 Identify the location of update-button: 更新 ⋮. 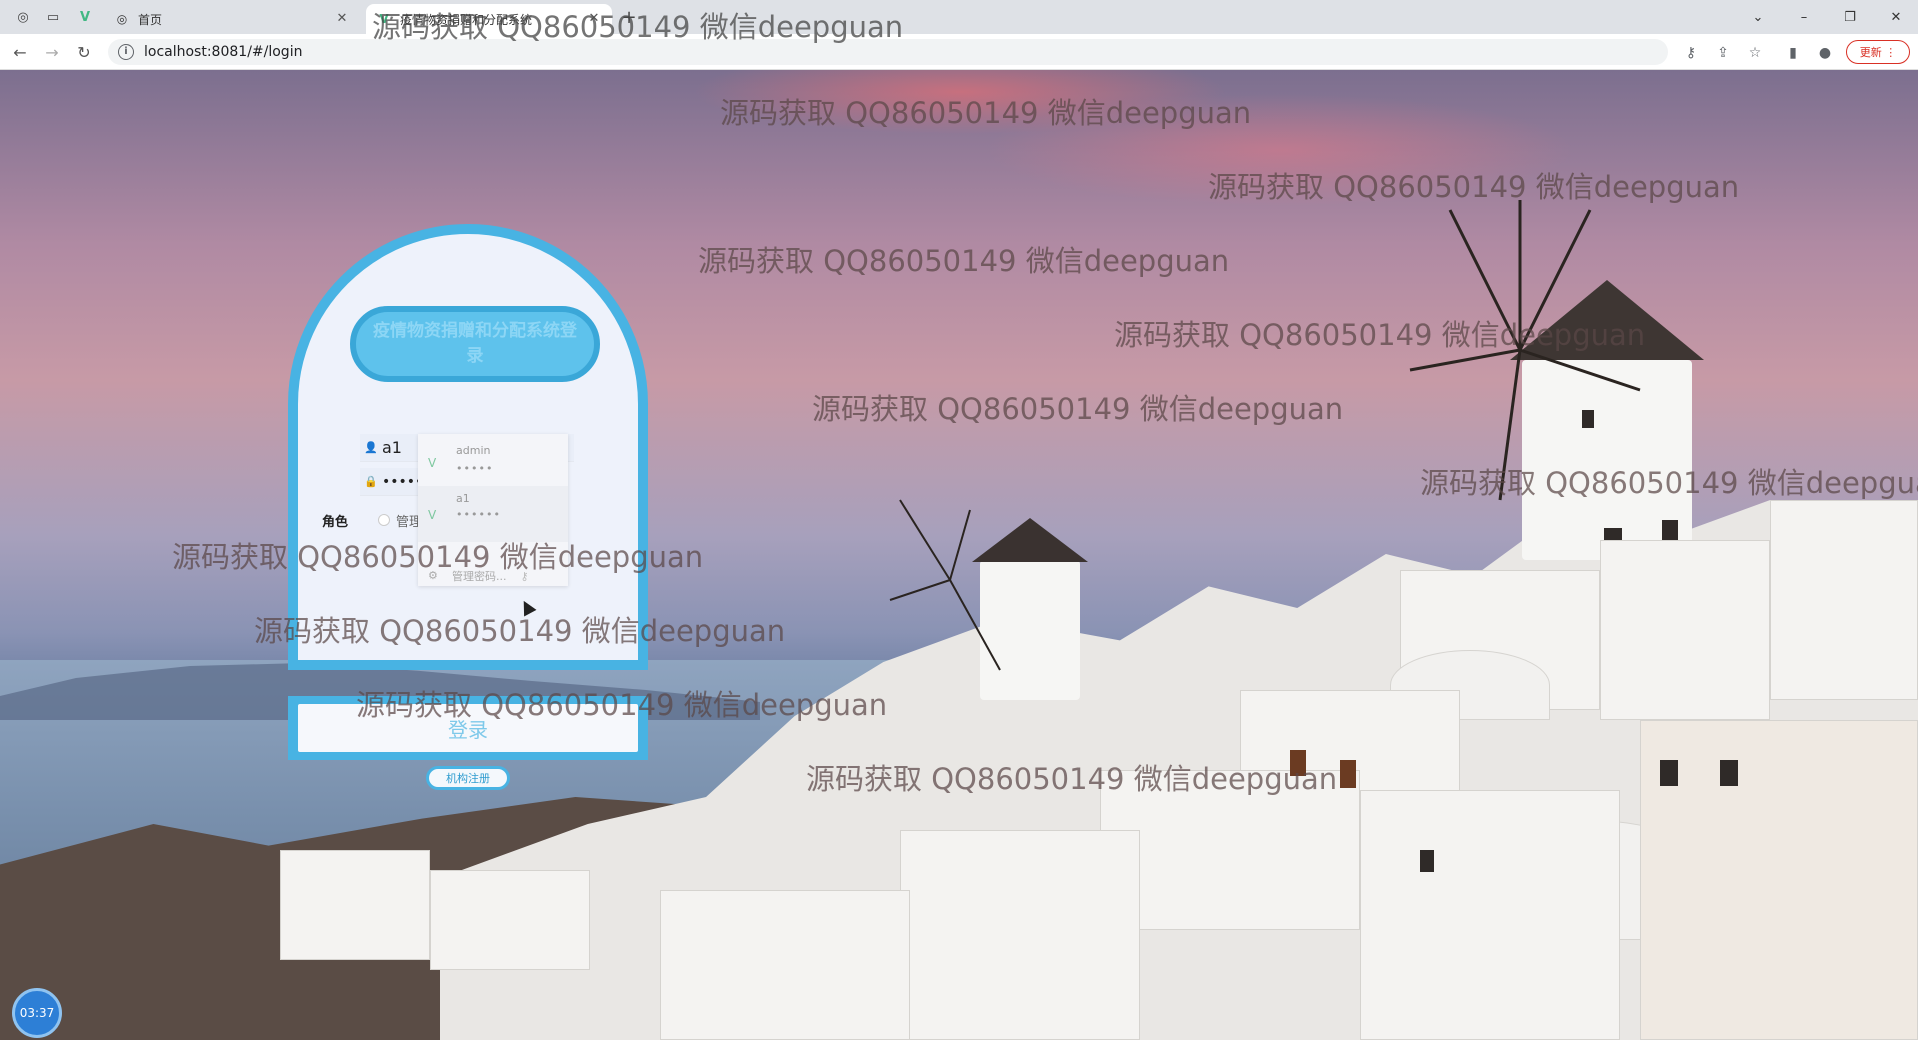
(1878, 52).